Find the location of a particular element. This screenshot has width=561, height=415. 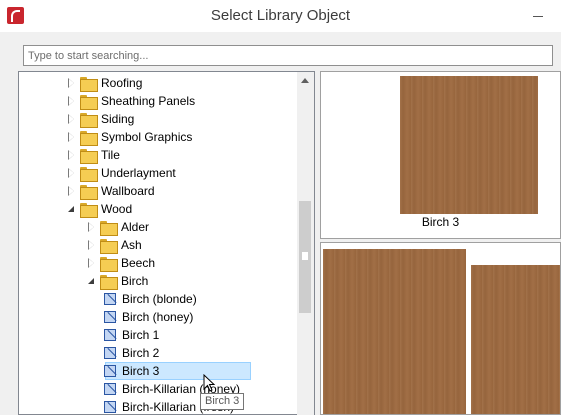

tree-item-label: Alder is located at coordinates (135, 227).